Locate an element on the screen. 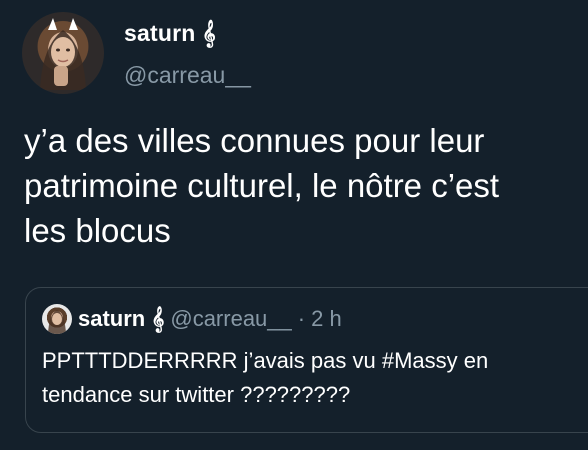  tweet-text-line: y’a des villes connues pour leur is located at coordinates (254, 140).